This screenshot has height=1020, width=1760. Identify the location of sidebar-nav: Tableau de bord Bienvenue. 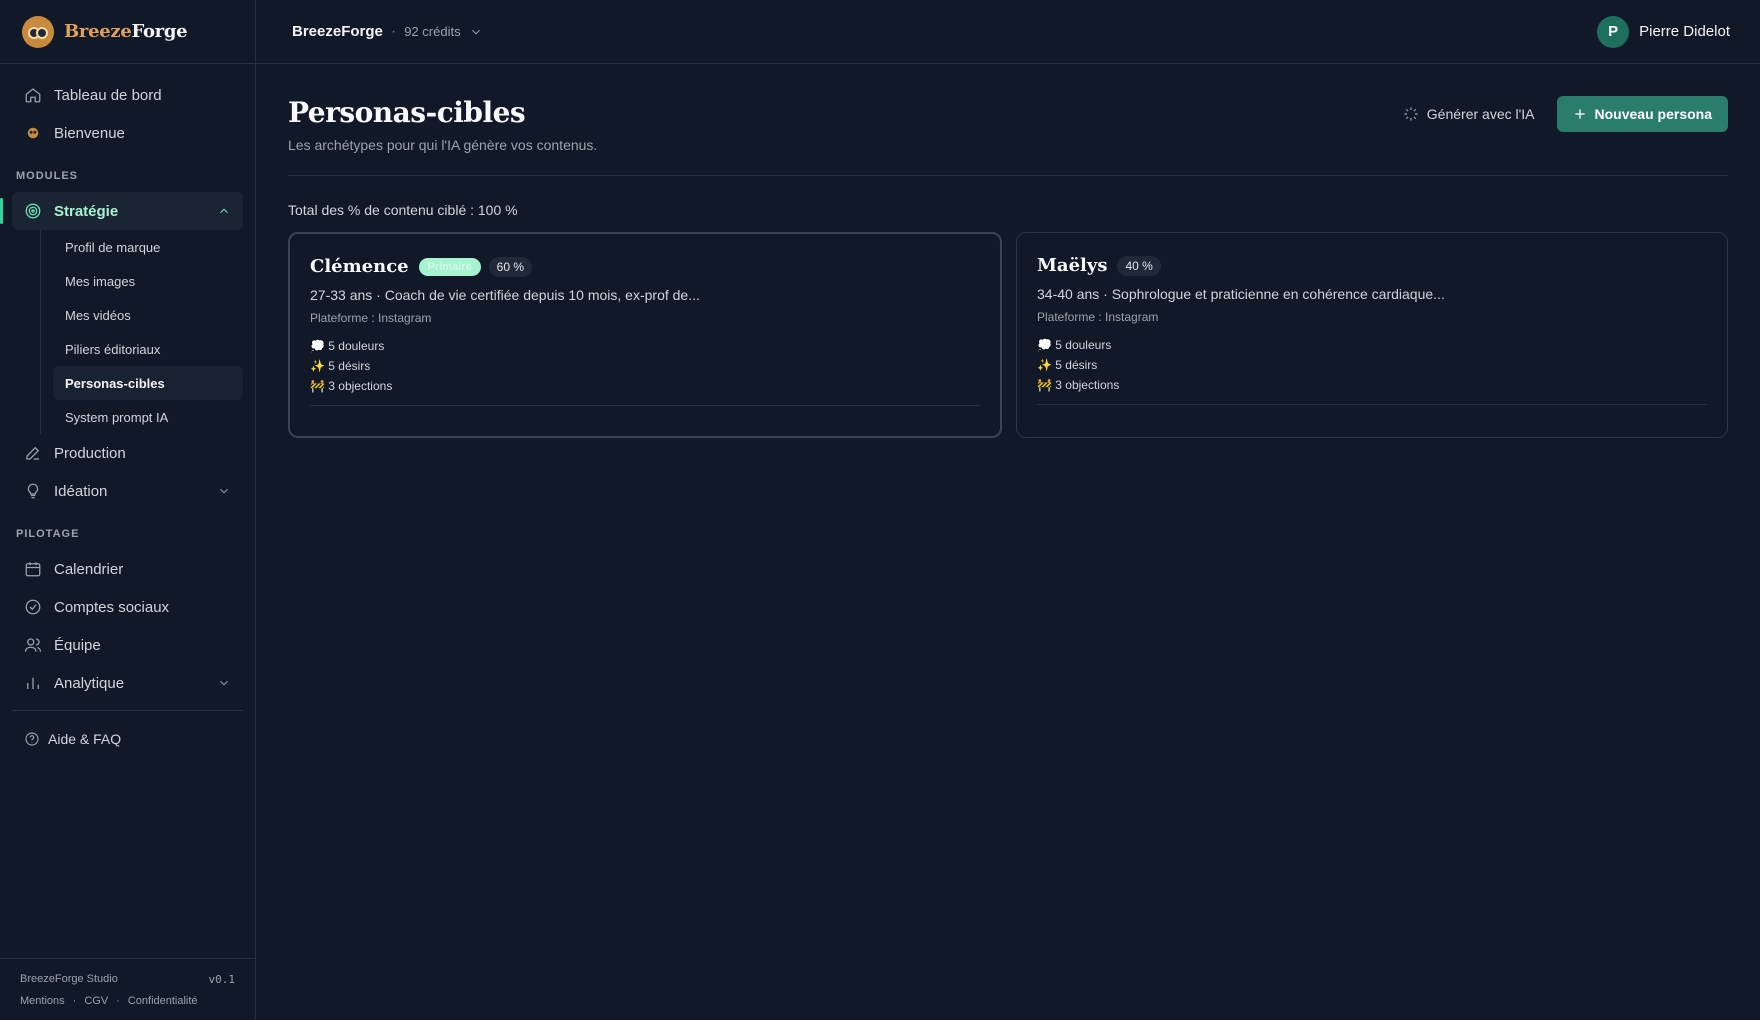
(127, 108).